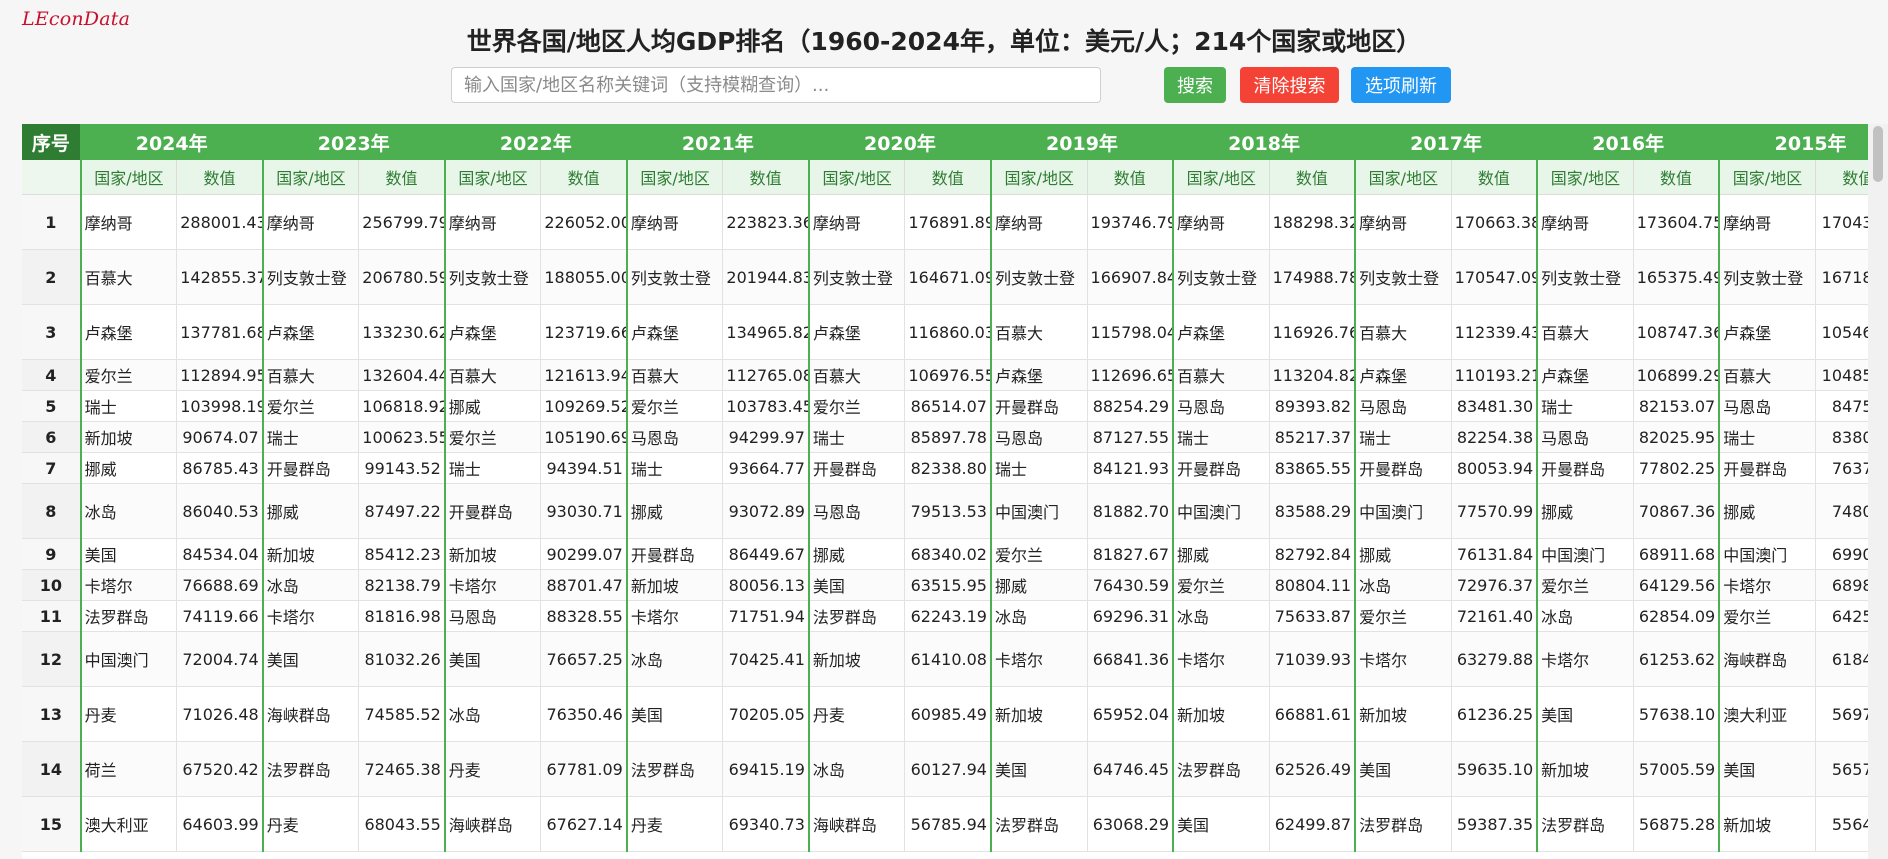 This screenshot has width=1888, height=859. I want to click on value-cell: 87127.55, so click(1130, 437).